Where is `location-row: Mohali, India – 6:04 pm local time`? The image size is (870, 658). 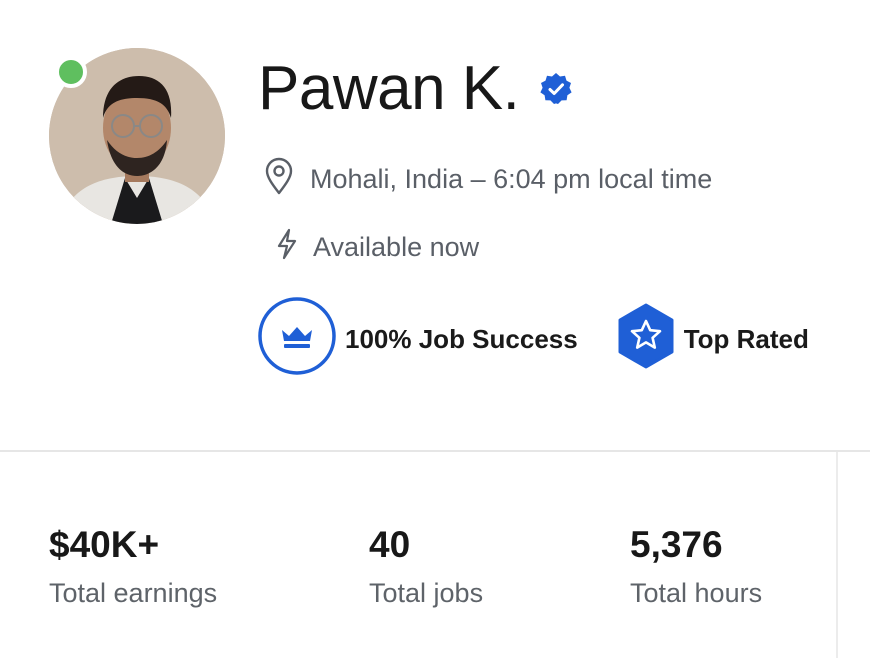 location-row: Mohali, India – 6:04 pm local time is located at coordinates (487, 179).